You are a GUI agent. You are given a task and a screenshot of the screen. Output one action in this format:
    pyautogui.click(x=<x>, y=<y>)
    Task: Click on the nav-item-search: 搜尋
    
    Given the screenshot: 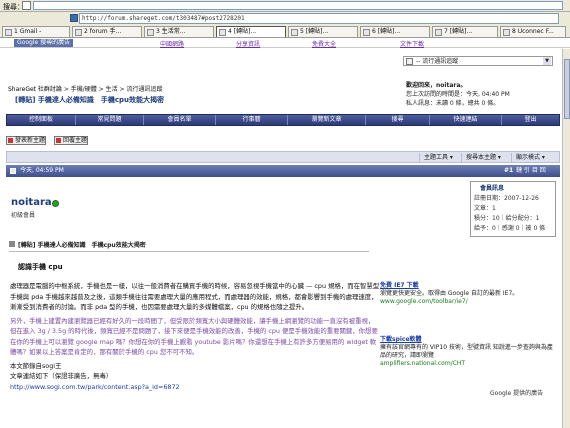 What is the action you would take?
    pyautogui.click(x=397, y=120)
    